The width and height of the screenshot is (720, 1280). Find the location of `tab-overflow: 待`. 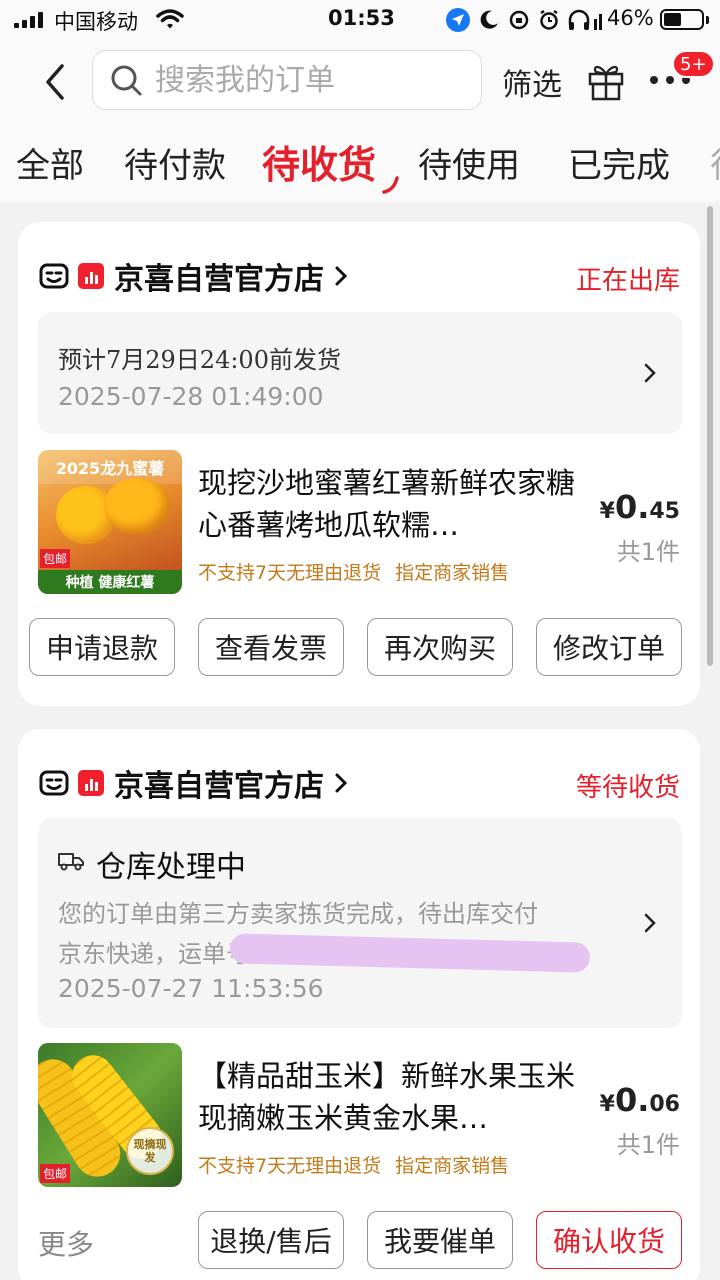

tab-overflow: 待 is located at coordinates (715, 162).